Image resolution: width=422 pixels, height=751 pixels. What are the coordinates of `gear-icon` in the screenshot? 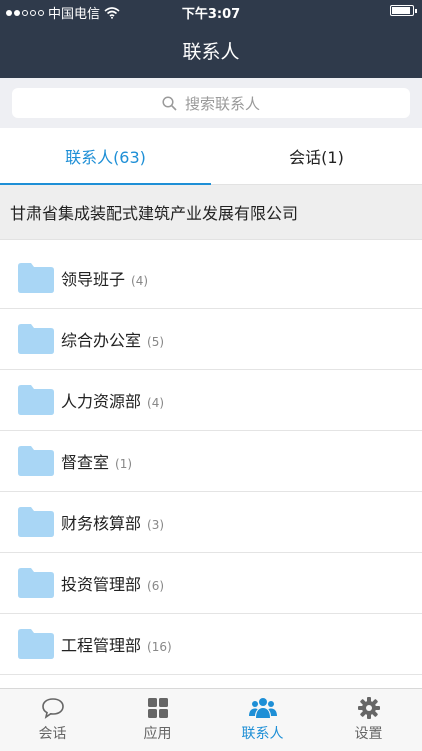 It's located at (368, 708).